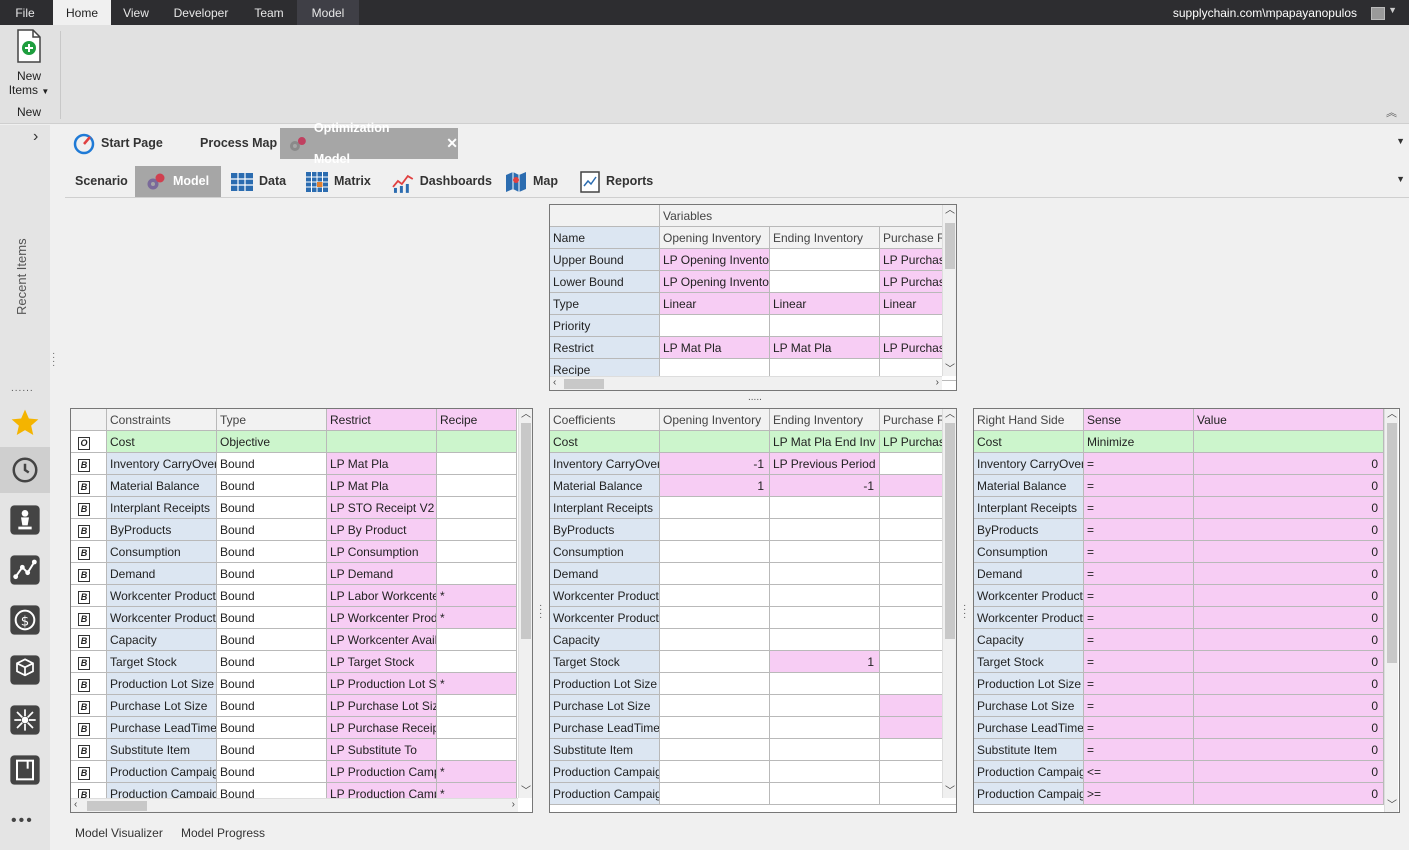  I want to click on sidebar-splitter: · · · ·, so click(53, 360).